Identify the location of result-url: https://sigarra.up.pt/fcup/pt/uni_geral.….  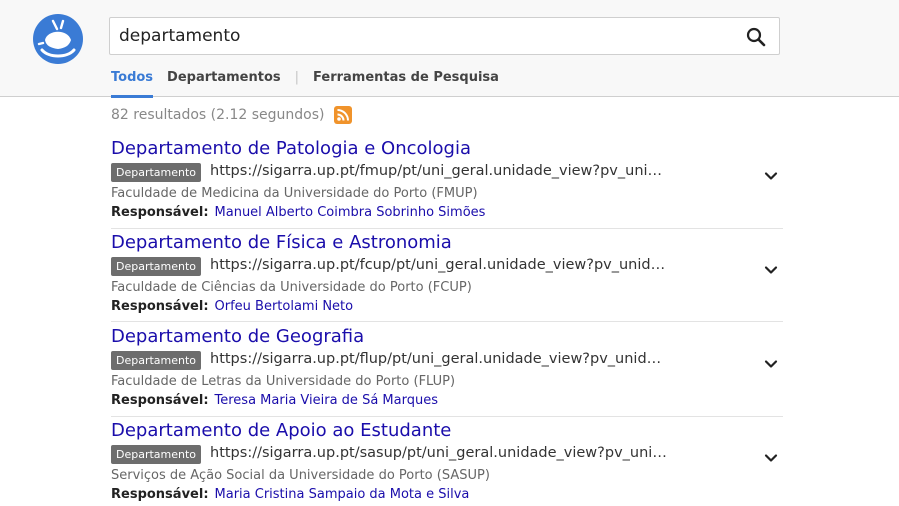
(440, 265).